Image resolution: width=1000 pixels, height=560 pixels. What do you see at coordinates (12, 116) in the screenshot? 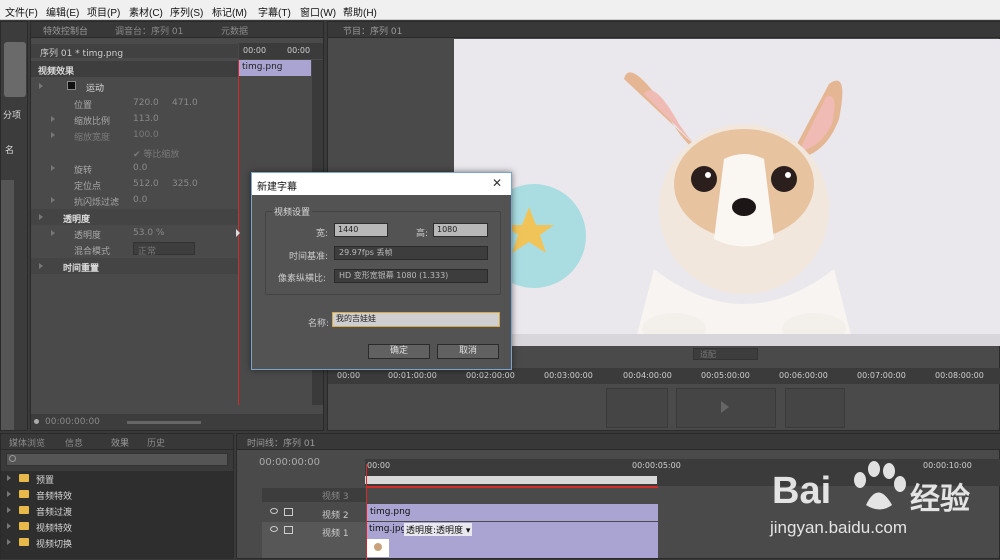
I see `project-label-category: 分项` at bounding box center [12, 116].